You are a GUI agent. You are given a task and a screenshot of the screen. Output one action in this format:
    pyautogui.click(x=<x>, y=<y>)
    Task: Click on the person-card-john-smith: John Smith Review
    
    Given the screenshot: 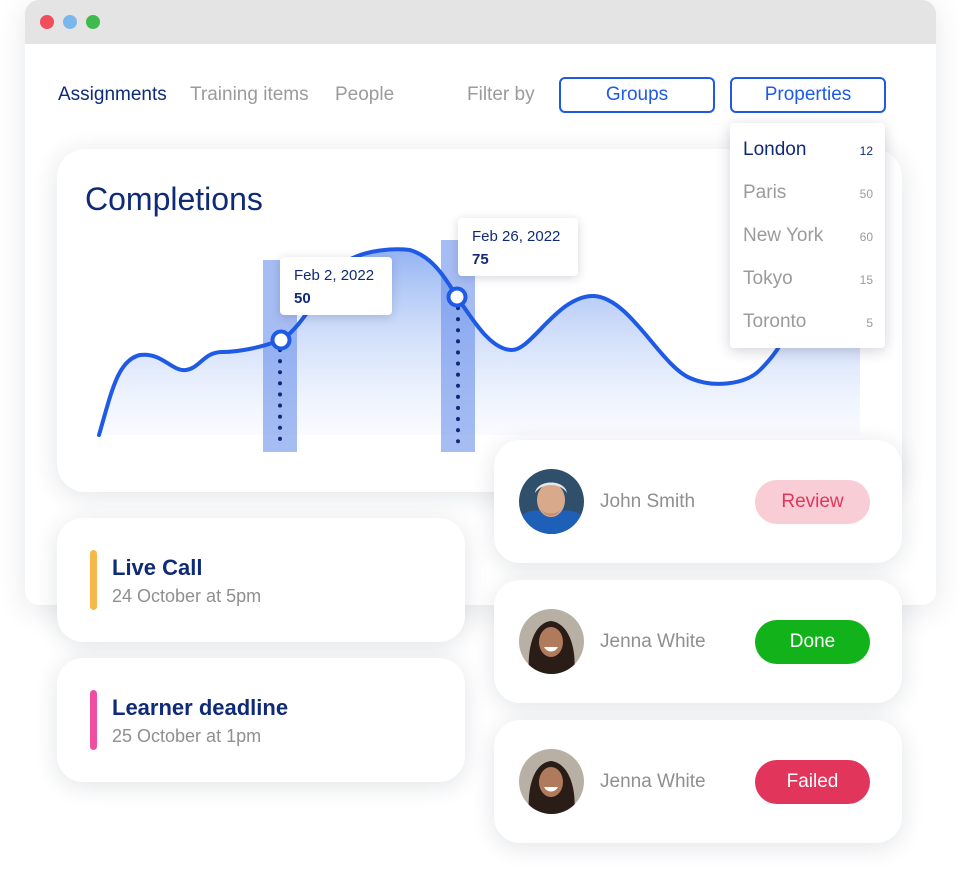 What is the action you would take?
    pyautogui.click(x=698, y=501)
    